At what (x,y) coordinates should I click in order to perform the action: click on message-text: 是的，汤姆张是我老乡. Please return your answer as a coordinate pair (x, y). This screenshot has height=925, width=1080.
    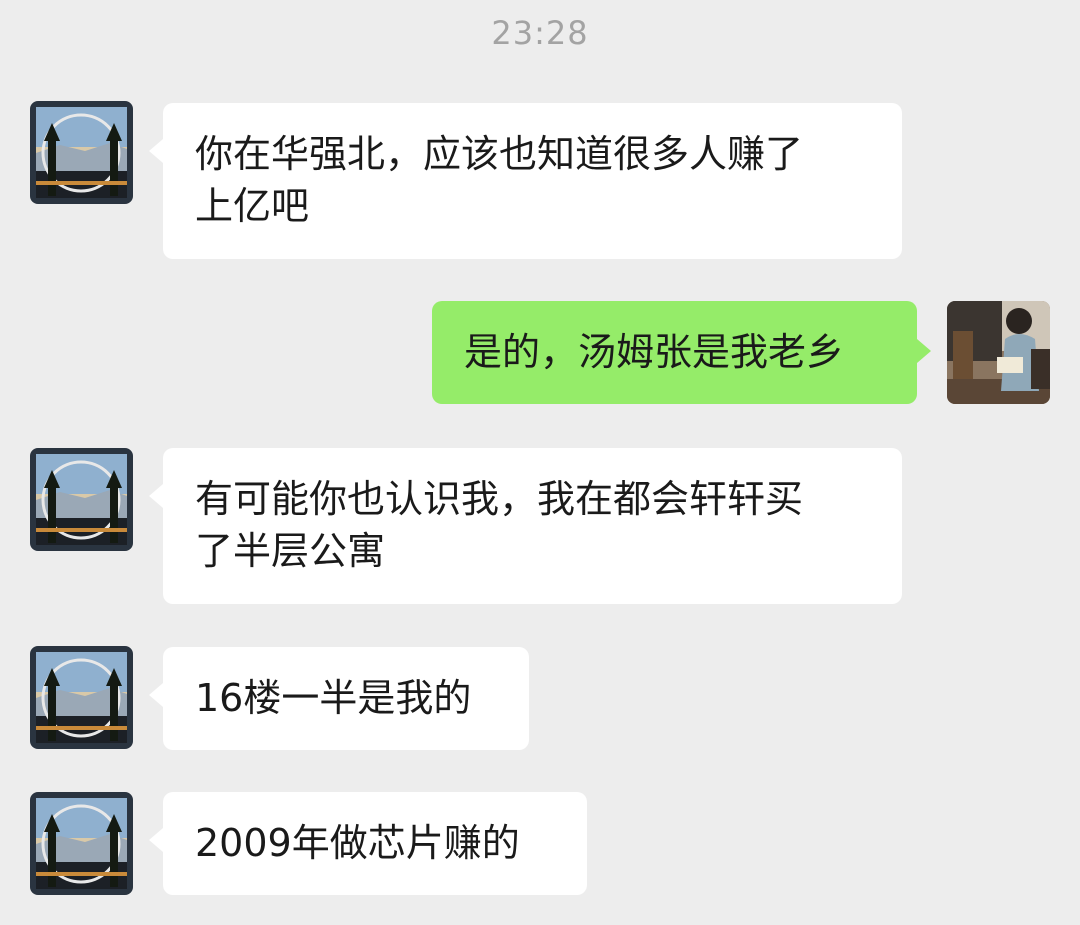
    Looking at the image, I should click on (654, 352).